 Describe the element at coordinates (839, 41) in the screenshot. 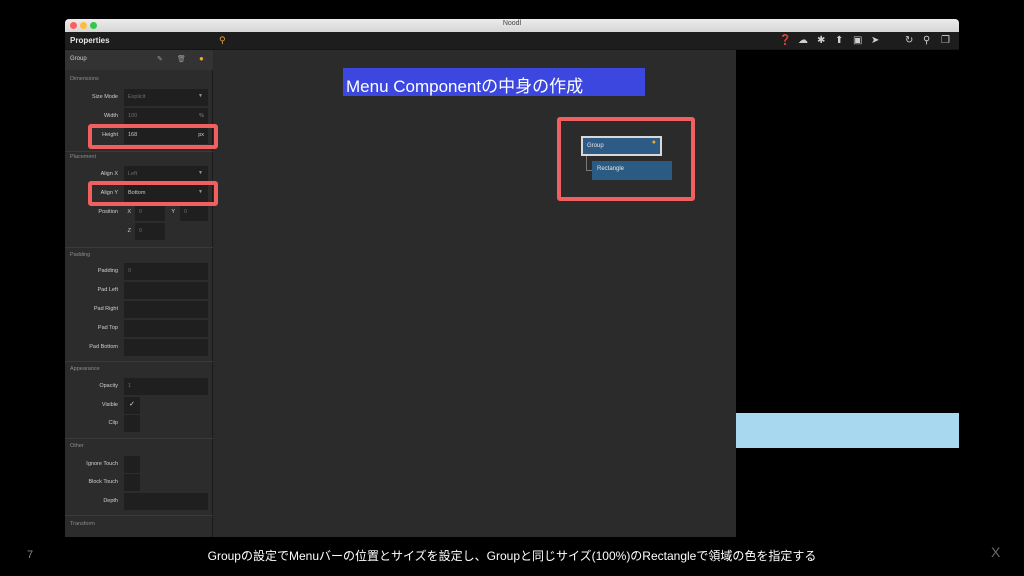

I see `upload-icon: ⬆` at that location.